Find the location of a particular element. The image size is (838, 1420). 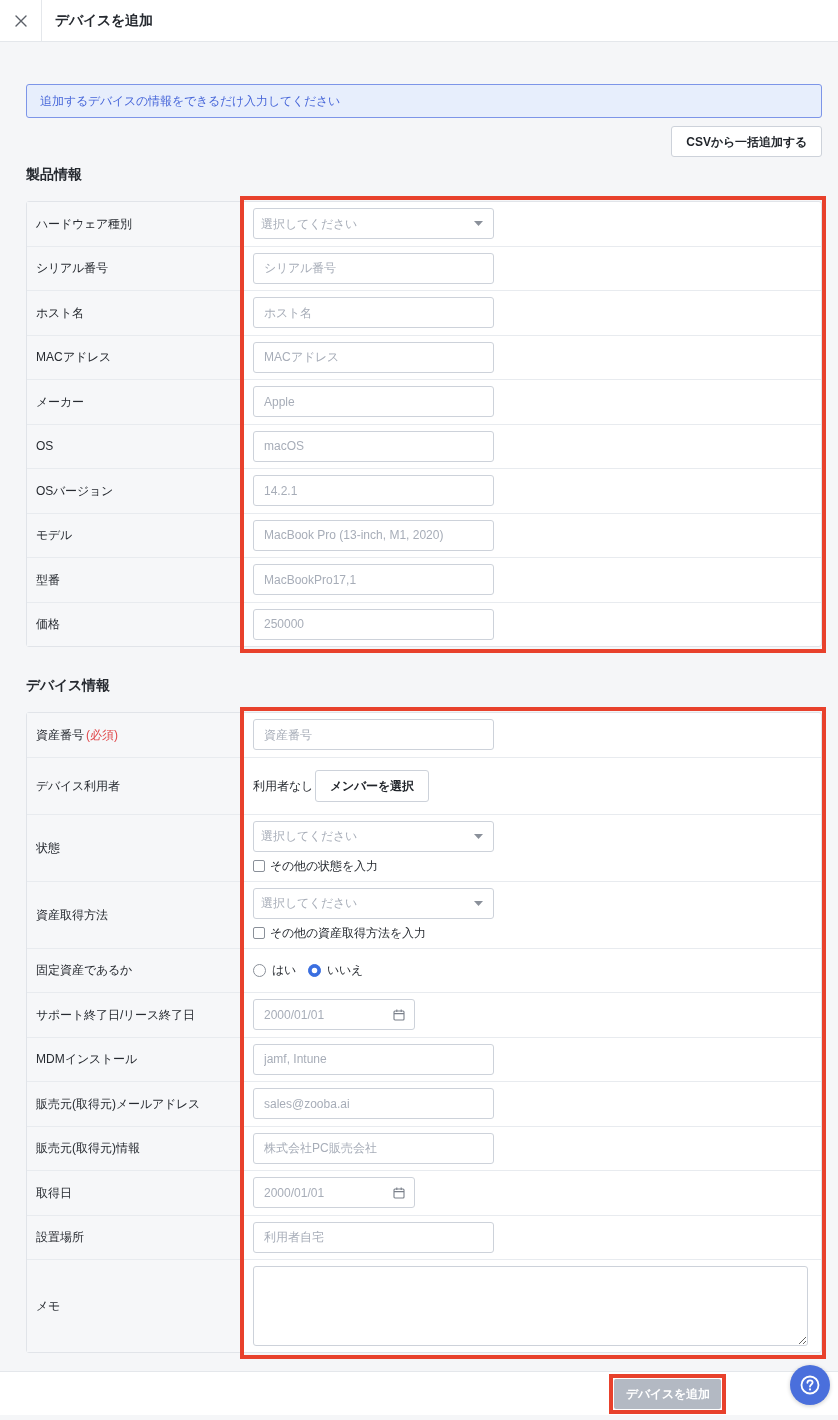

field-label: シリアル番号 is located at coordinates (72, 269).